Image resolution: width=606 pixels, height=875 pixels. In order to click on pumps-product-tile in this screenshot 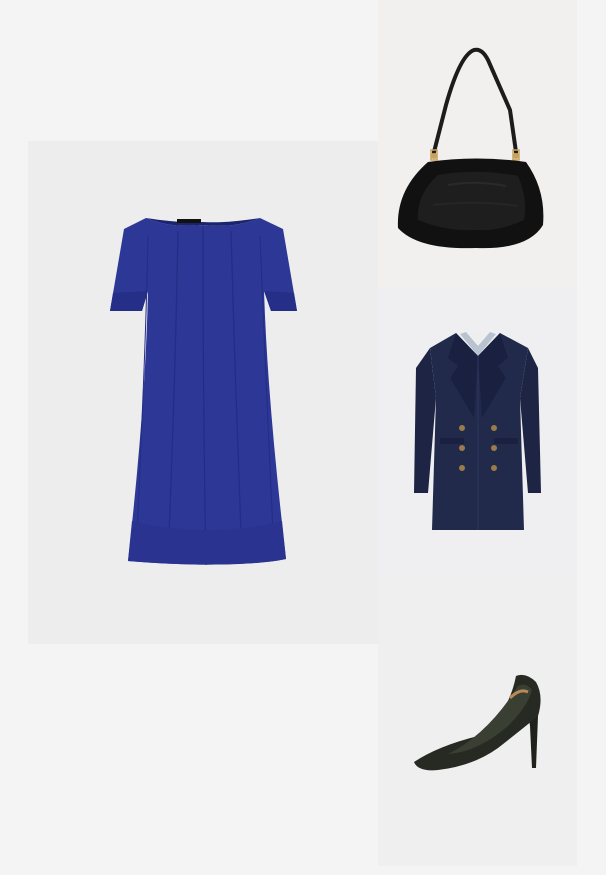, I will do `click(477, 721)`.